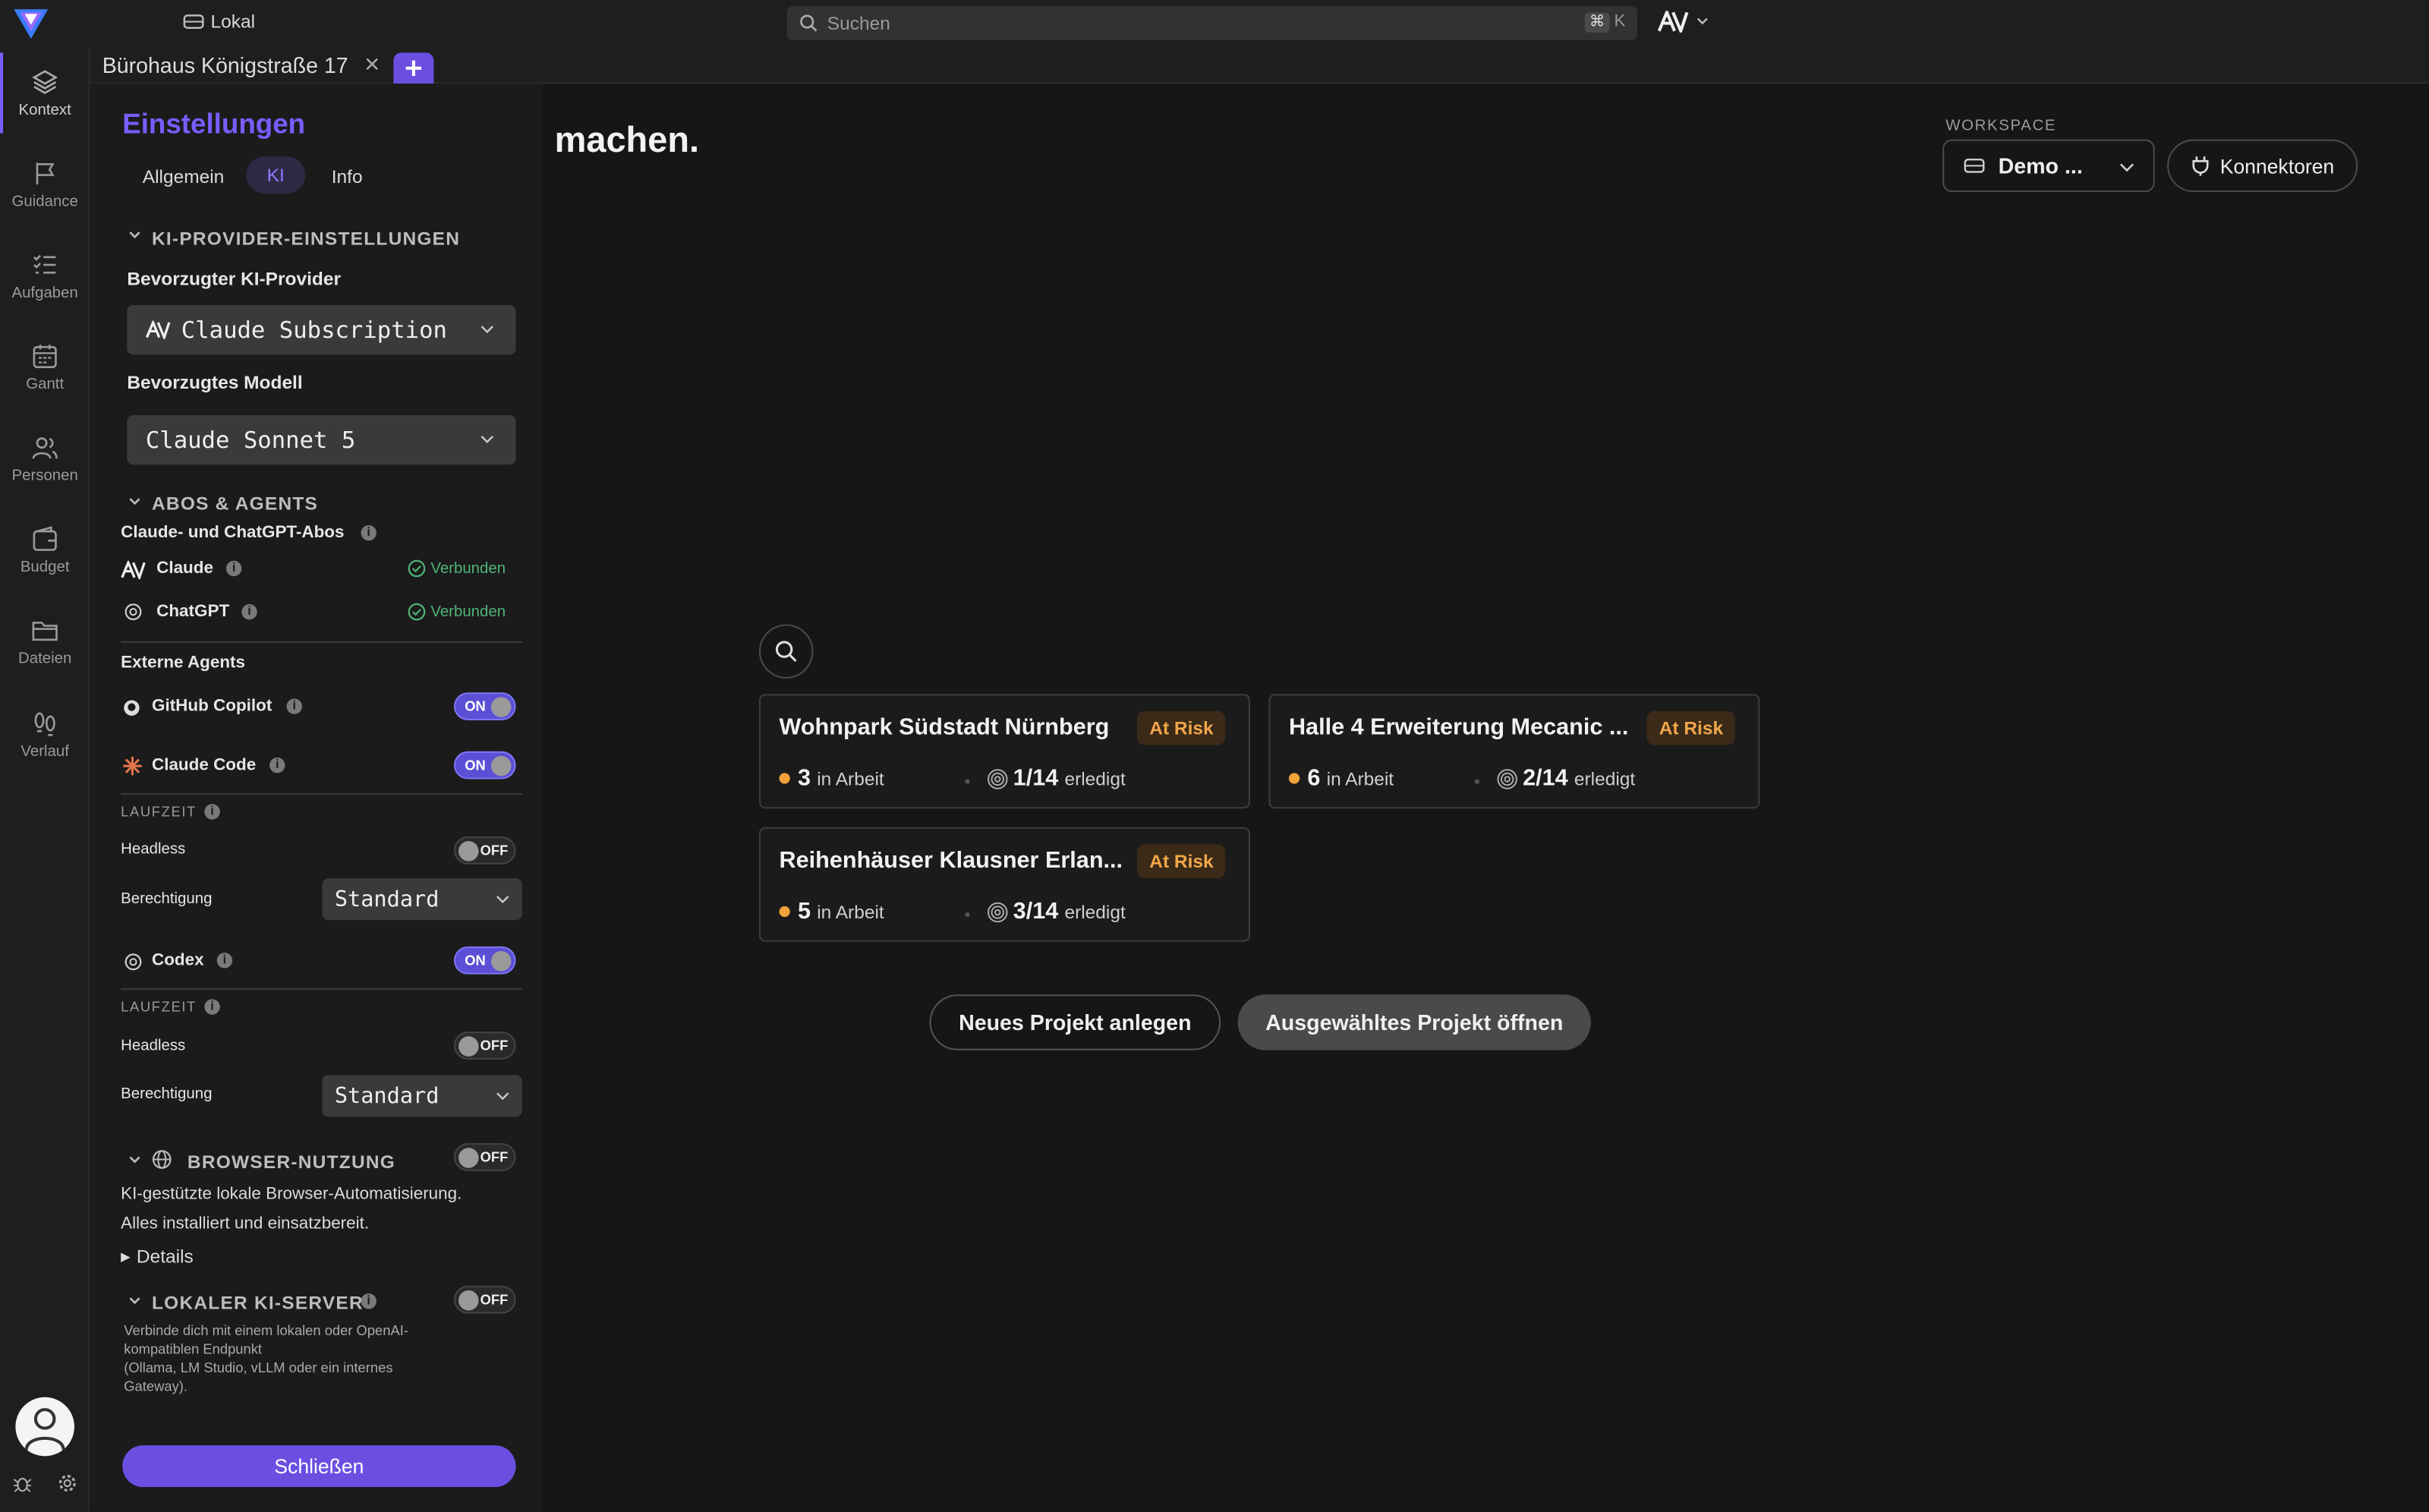  Describe the element at coordinates (235, 504) in the screenshot. I see `abos-section-title: ABOS & AGENTS` at that location.